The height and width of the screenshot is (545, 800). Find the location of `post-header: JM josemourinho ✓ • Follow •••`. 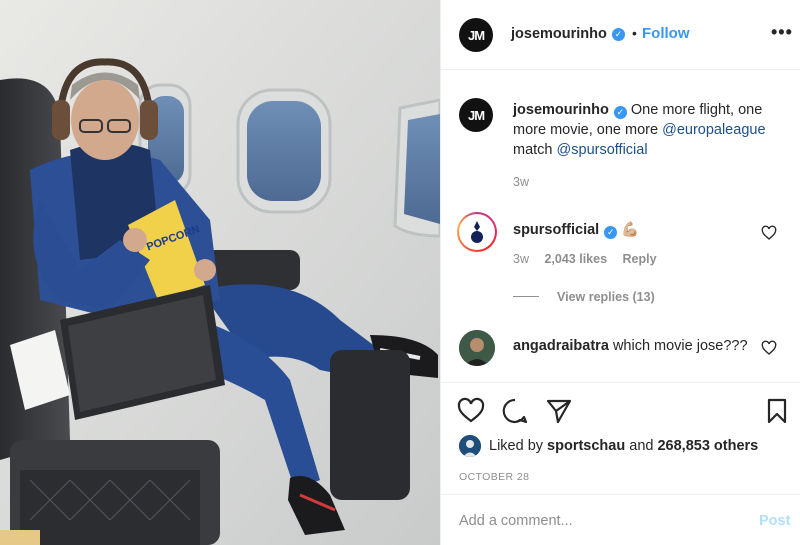

post-header: JM josemourinho ✓ • Follow ••• is located at coordinates (620, 35).